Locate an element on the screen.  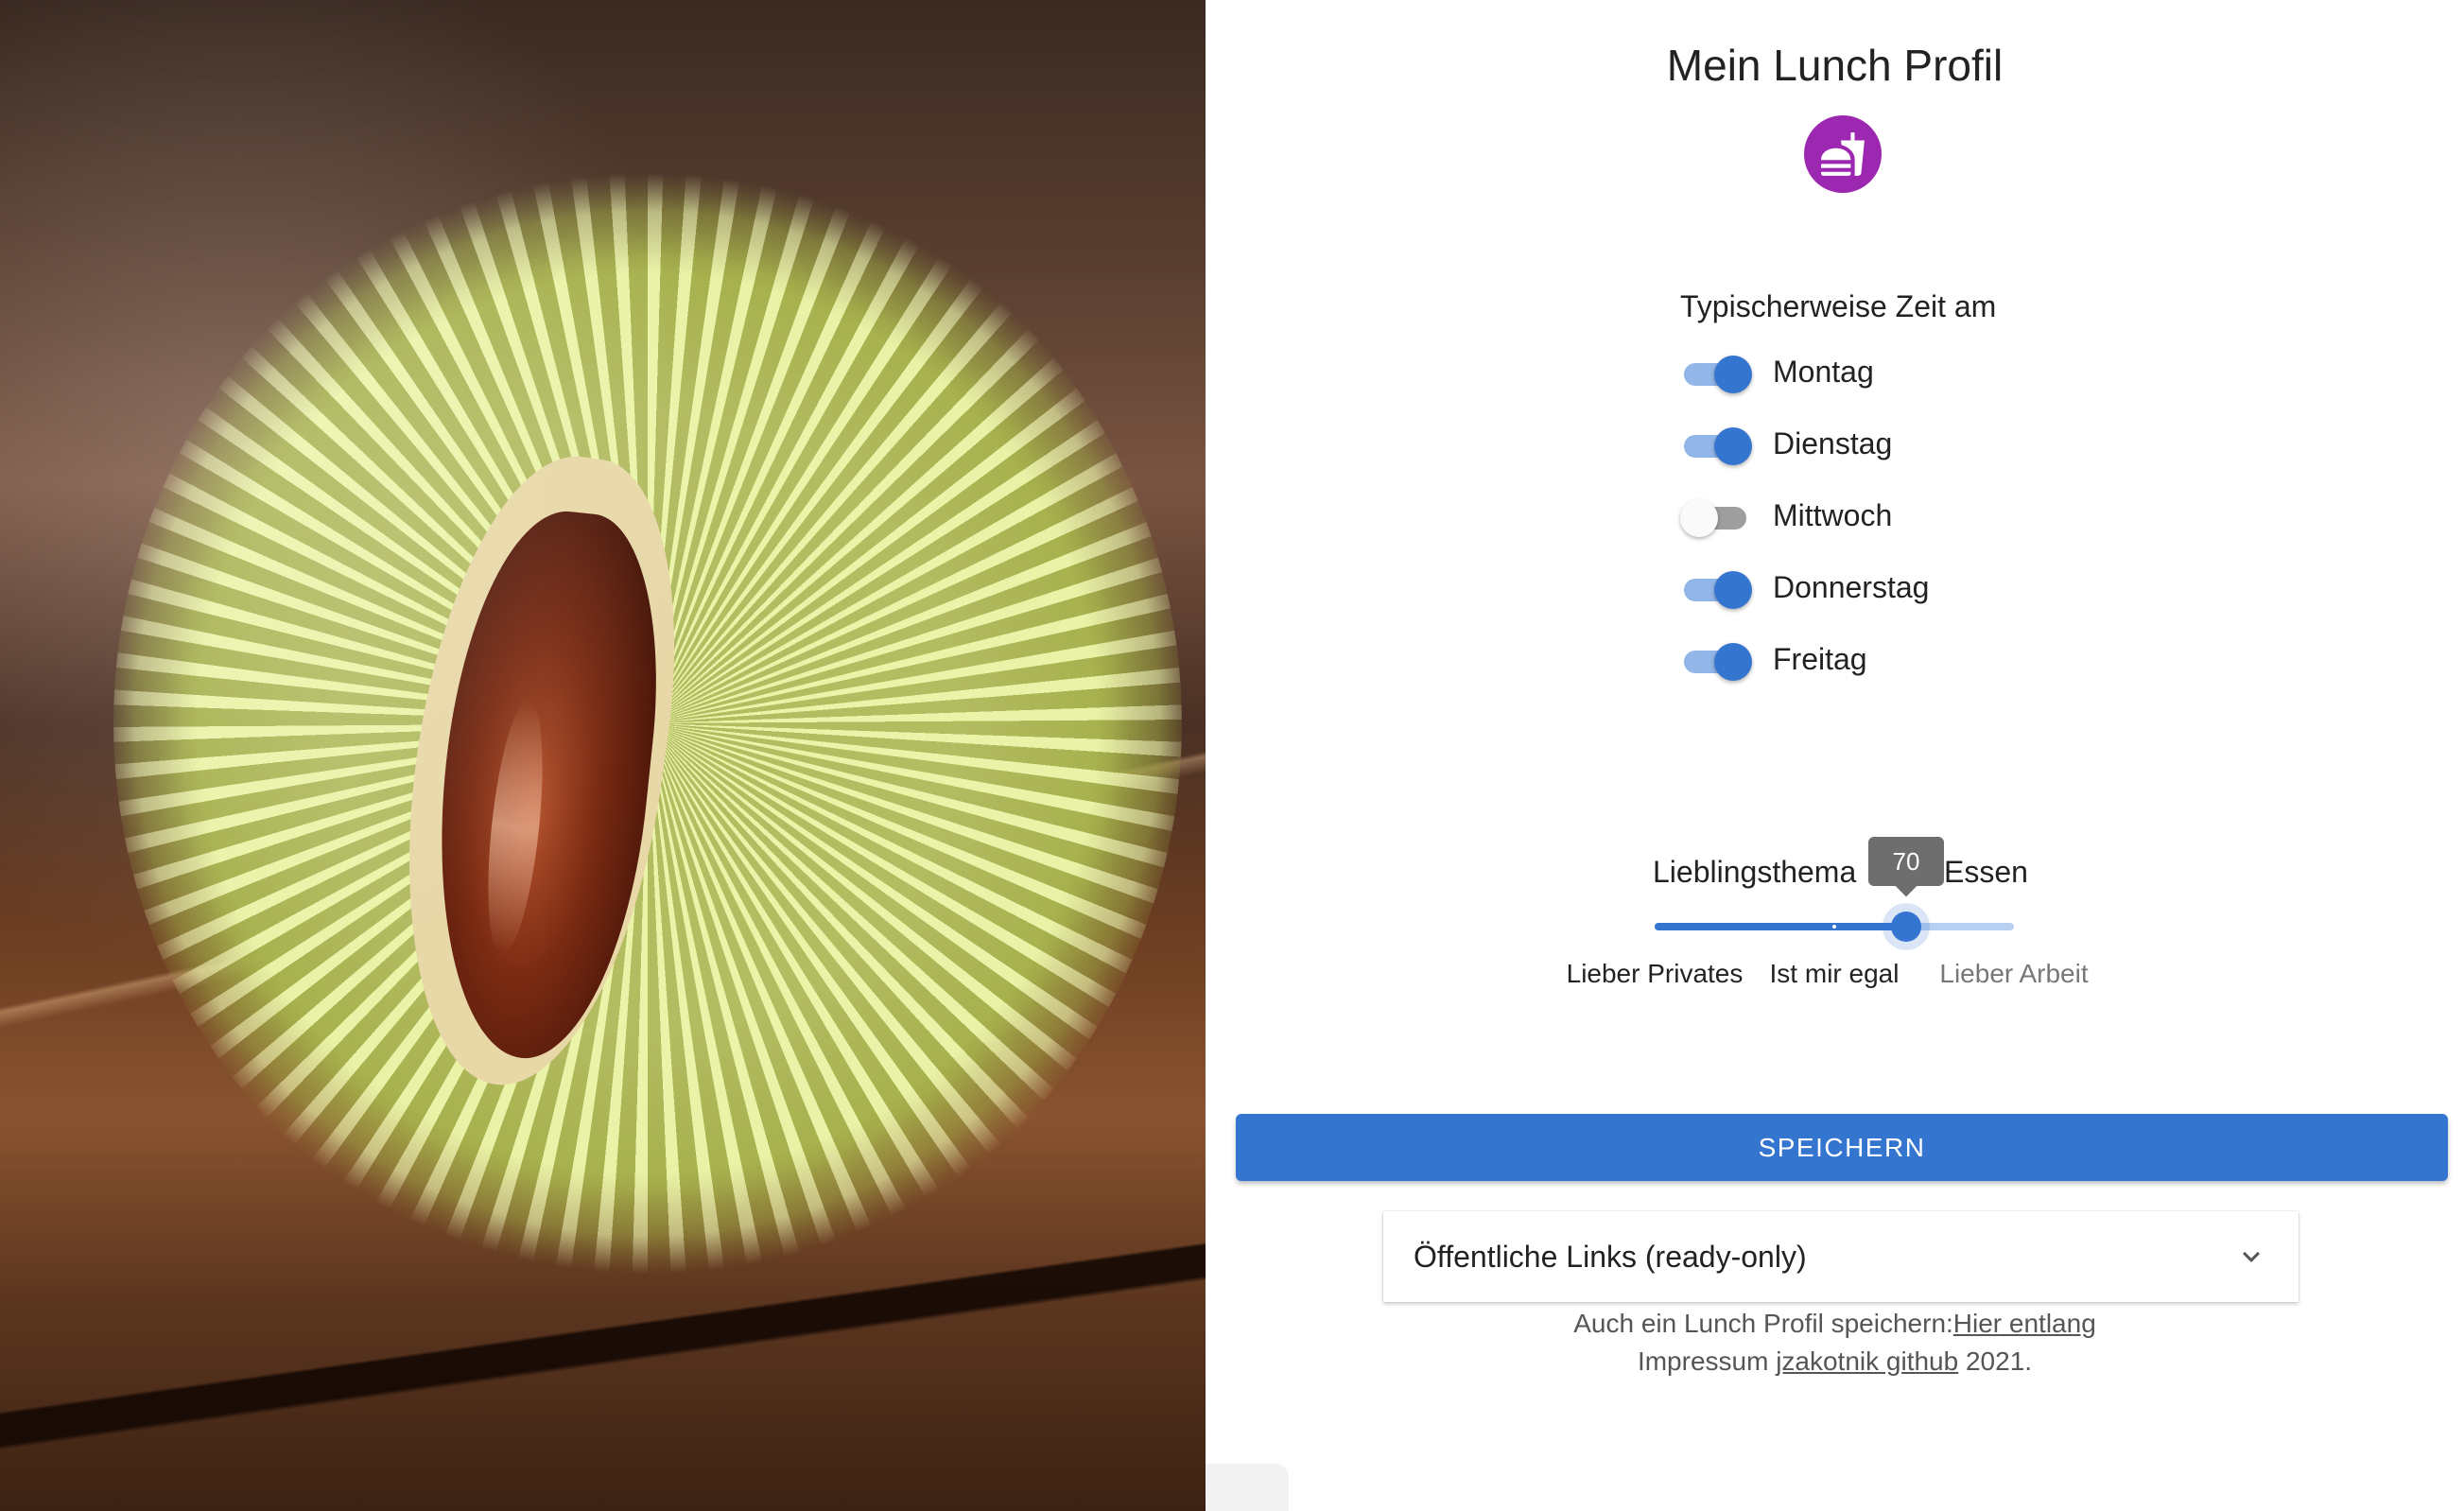
footer-year: 2021. is located at coordinates (1996, 1361).